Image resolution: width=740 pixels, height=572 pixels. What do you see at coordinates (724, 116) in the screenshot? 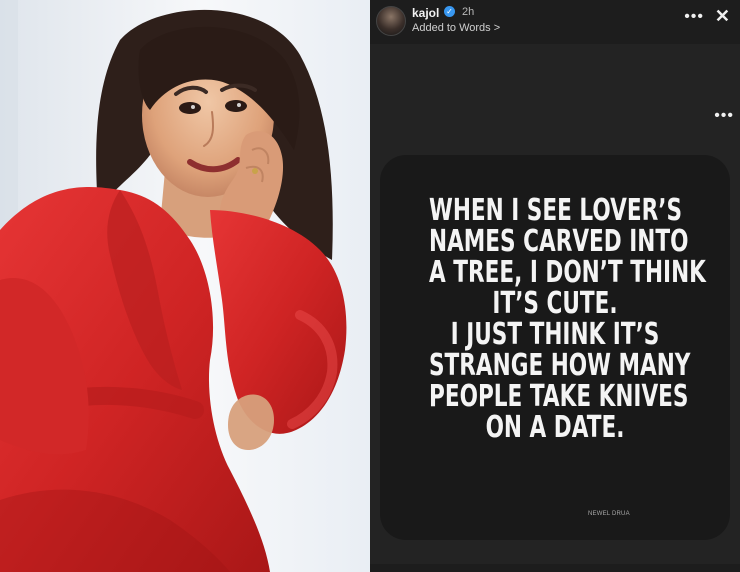
I see `story-more-options-icon: •••` at bounding box center [724, 116].